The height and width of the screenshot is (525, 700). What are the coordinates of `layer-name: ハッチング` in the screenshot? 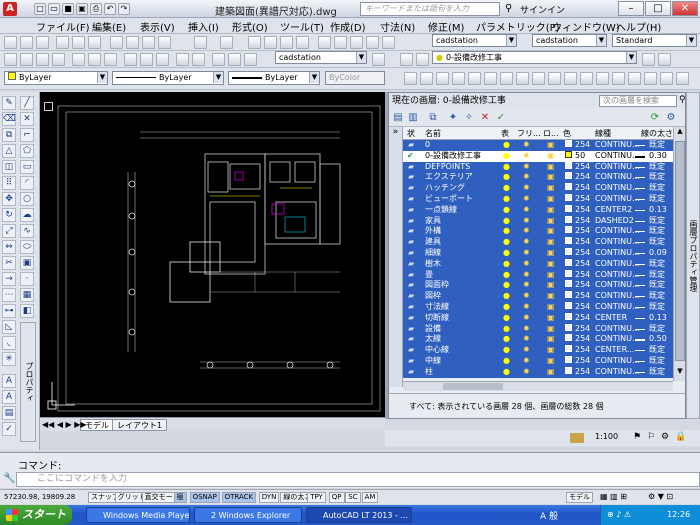 It's located at (445, 188).